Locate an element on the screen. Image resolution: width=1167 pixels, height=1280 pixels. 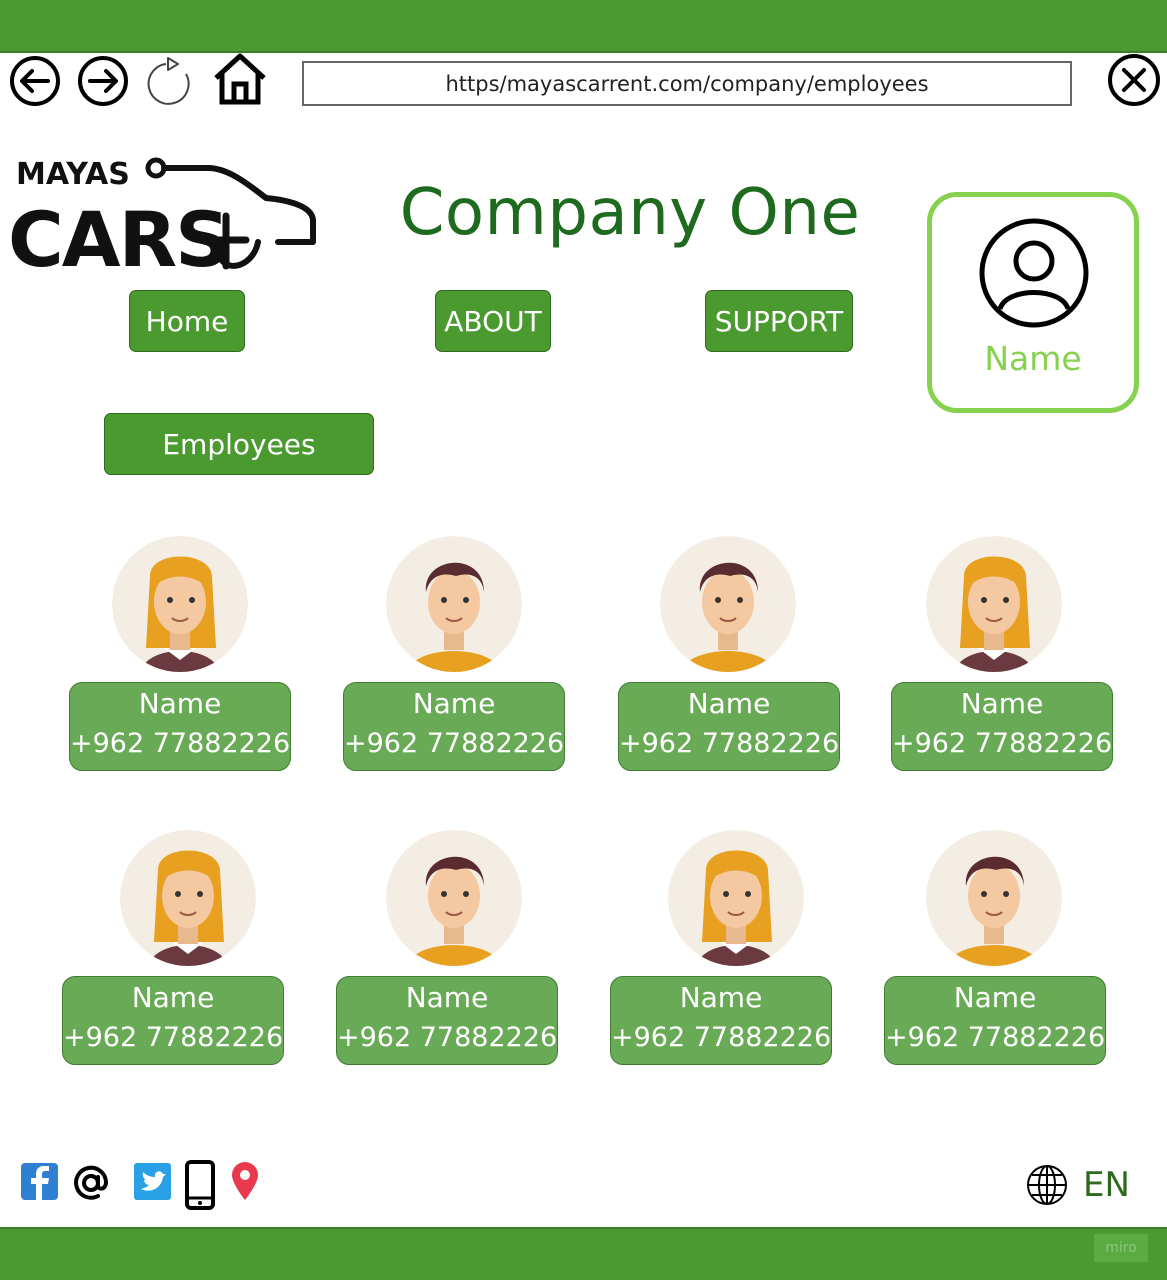
profile-card: Name is located at coordinates (1033, 302).